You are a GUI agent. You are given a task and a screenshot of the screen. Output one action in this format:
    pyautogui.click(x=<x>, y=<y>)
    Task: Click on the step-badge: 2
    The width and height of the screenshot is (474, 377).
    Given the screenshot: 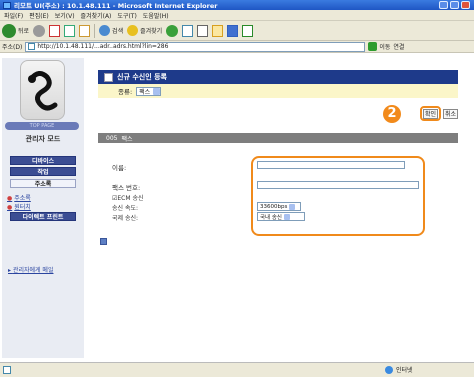 What is the action you would take?
    pyautogui.click(x=392, y=114)
    